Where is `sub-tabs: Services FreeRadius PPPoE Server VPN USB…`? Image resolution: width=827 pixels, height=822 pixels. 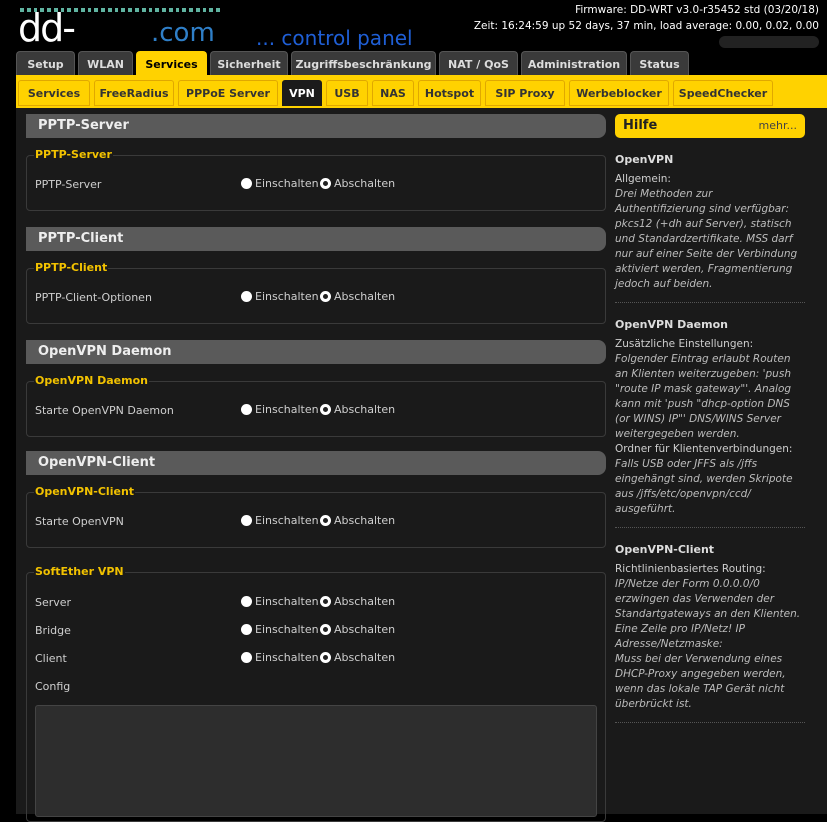 sub-tabs: Services FreeRadius PPPoE Server VPN USB… is located at coordinates (395, 93).